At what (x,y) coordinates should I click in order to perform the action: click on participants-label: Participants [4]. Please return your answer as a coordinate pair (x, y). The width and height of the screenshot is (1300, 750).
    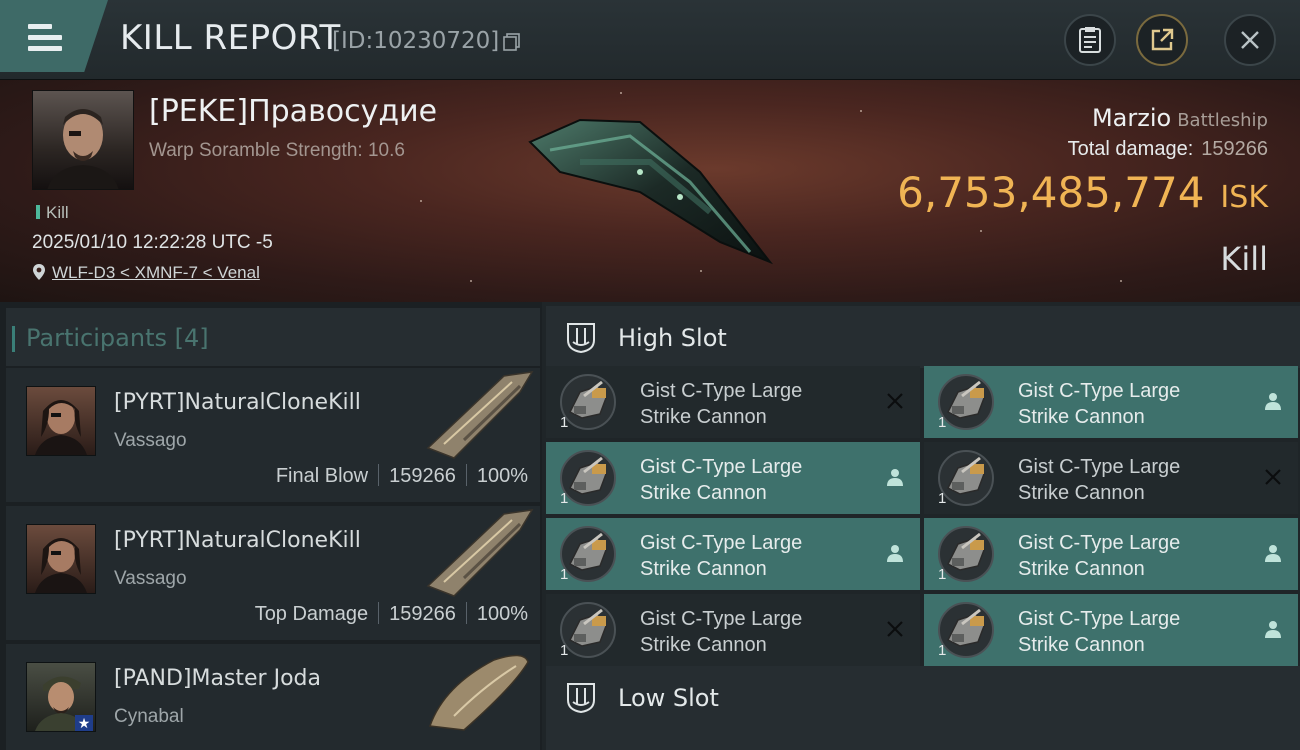
    Looking at the image, I should click on (110, 338).